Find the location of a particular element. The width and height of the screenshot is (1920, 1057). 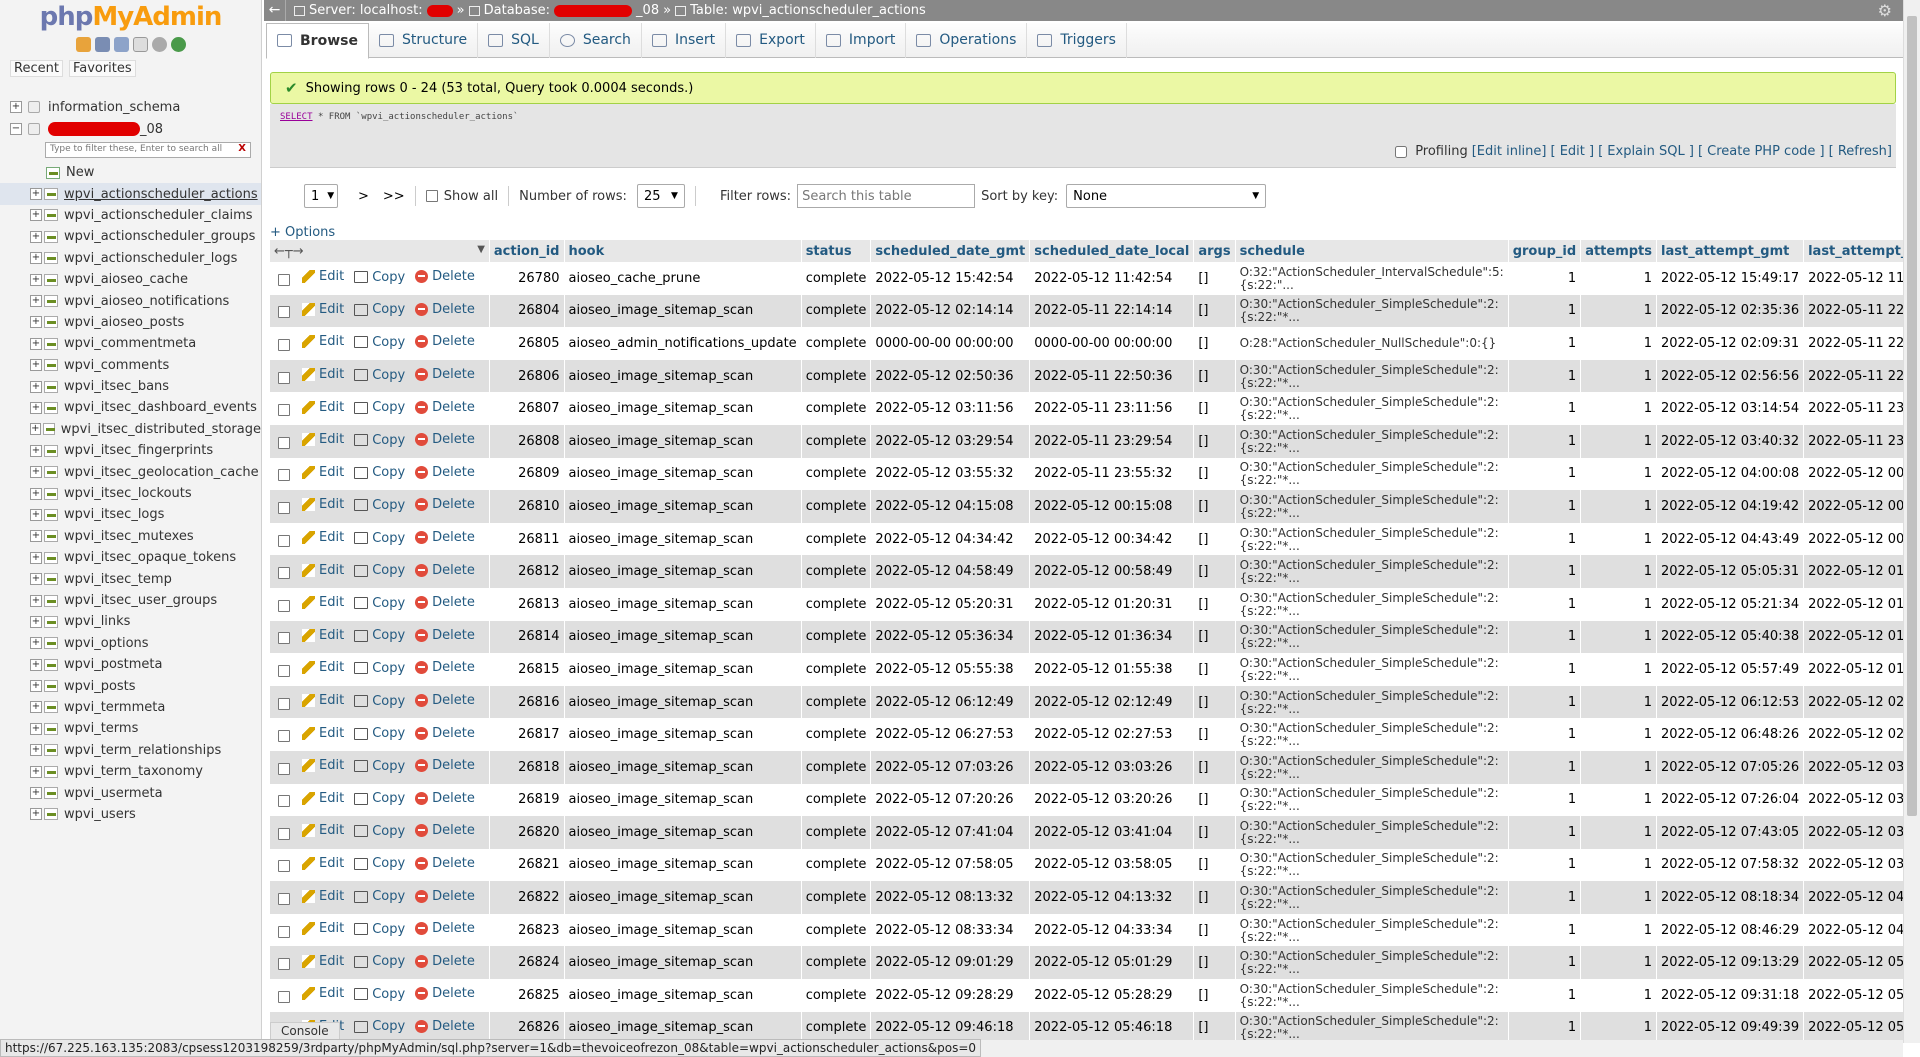

cell-scheduled-gmt: 2022-05-12 15:42:54 is located at coordinates (950, 278).